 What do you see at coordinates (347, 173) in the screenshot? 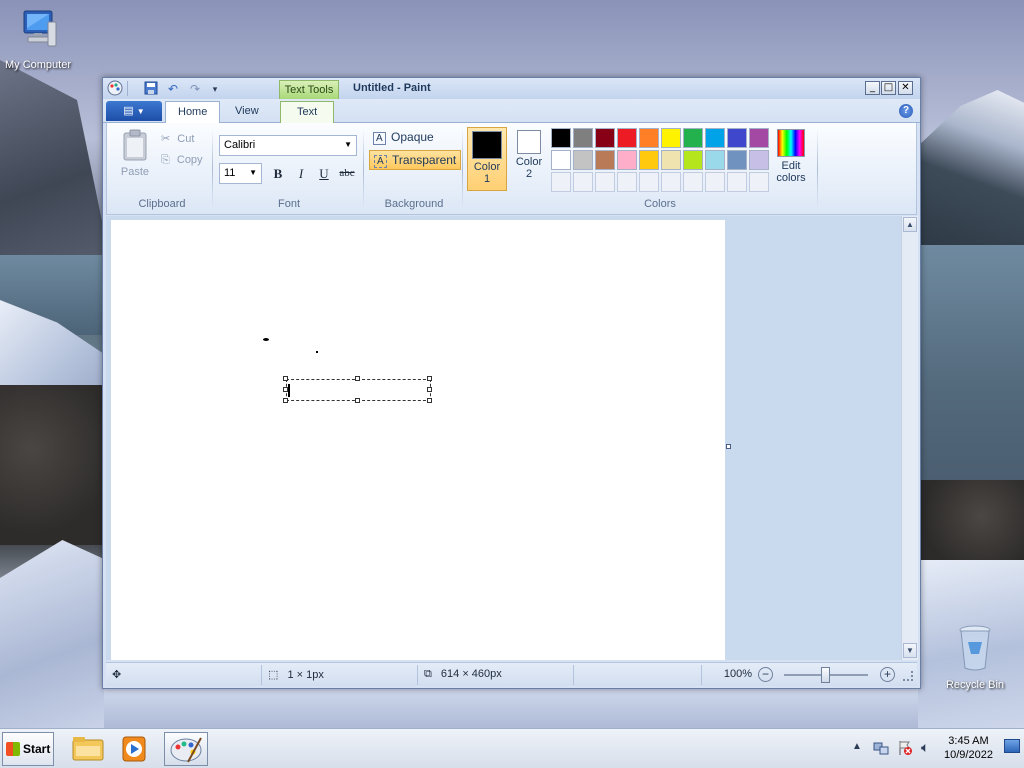
I see `strikethrough-button: abc` at bounding box center [347, 173].